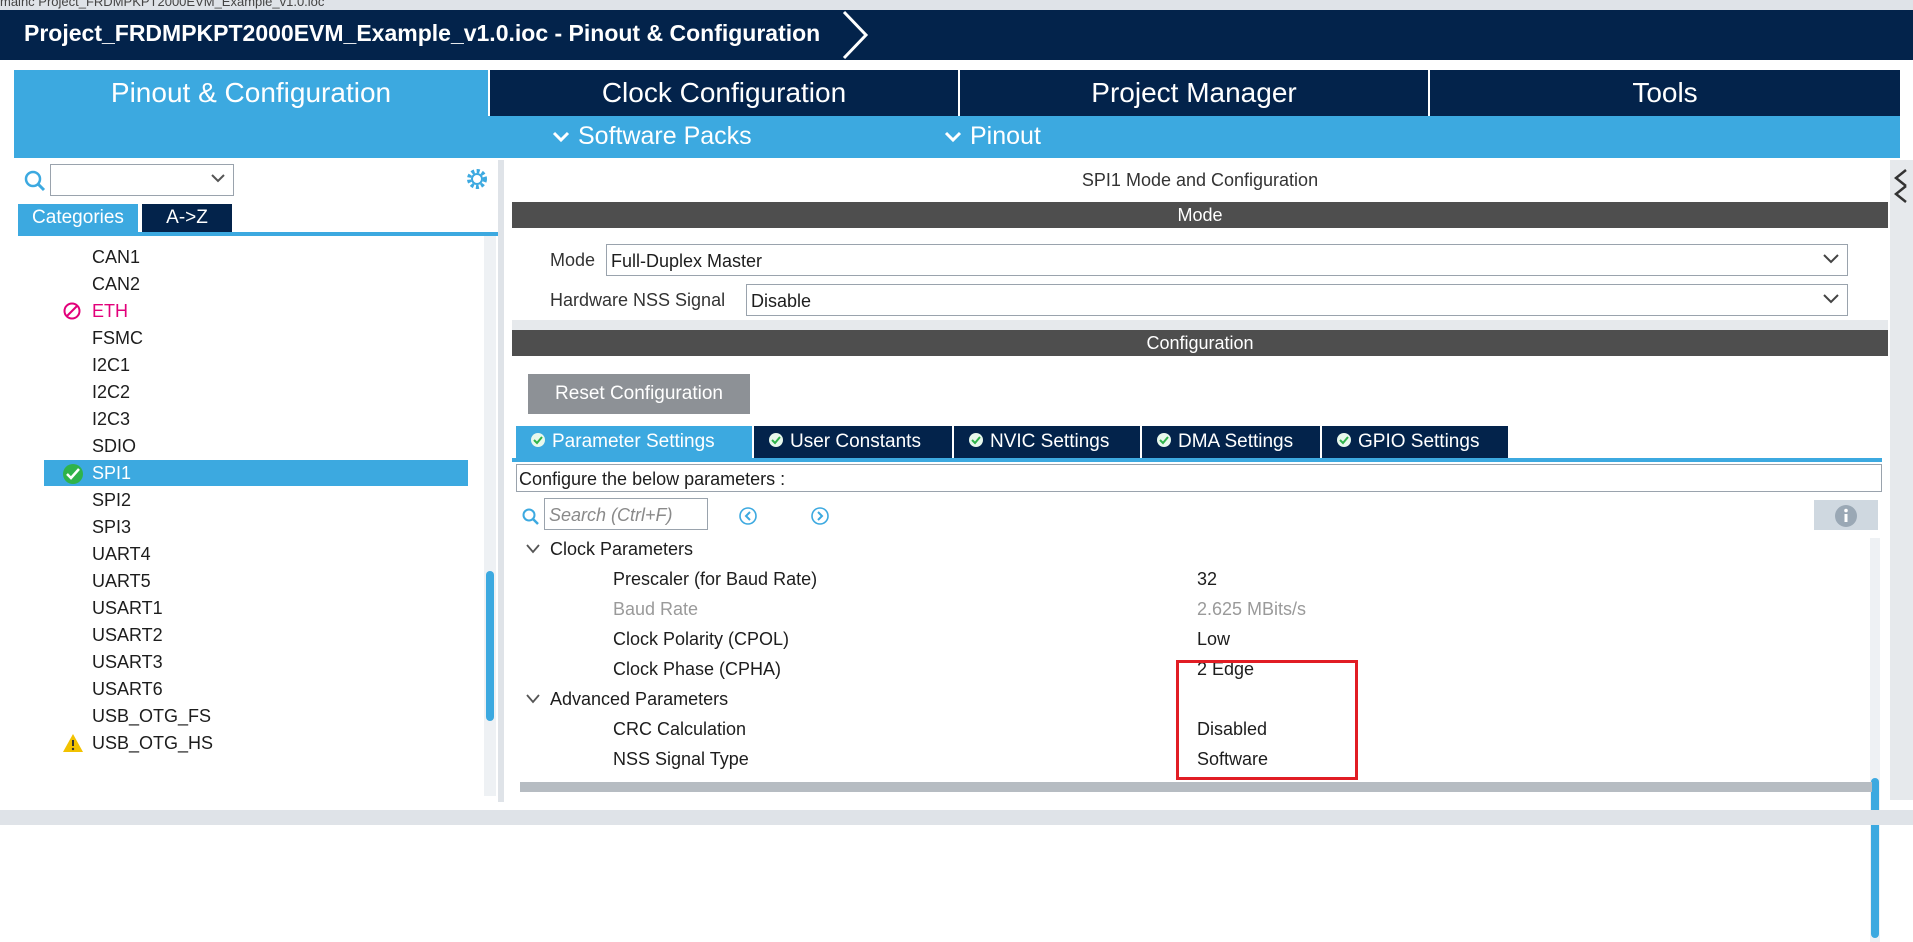 The height and width of the screenshot is (942, 1913). What do you see at coordinates (1200, 180) in the screenshot?
I see `panel-title: SPI1 Mode and Configuration` at bounding box center [1200, 180].